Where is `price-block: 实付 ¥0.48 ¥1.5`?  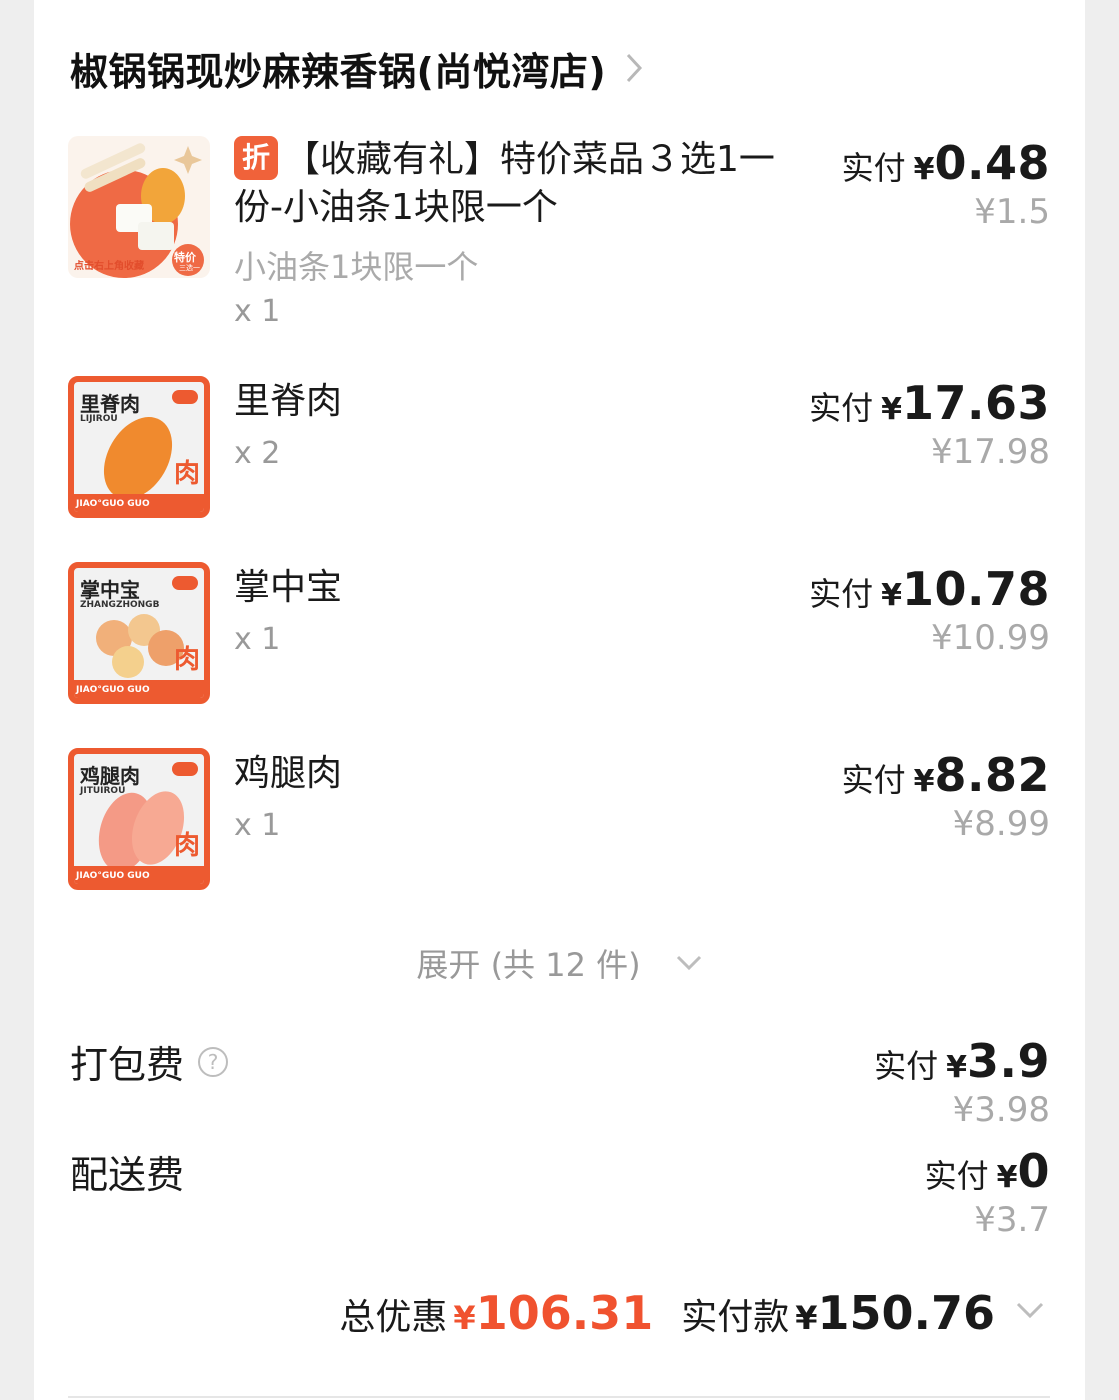
price-block: 实付 ¥0.48 ¥1.5 is located at coordinates (946, 184).